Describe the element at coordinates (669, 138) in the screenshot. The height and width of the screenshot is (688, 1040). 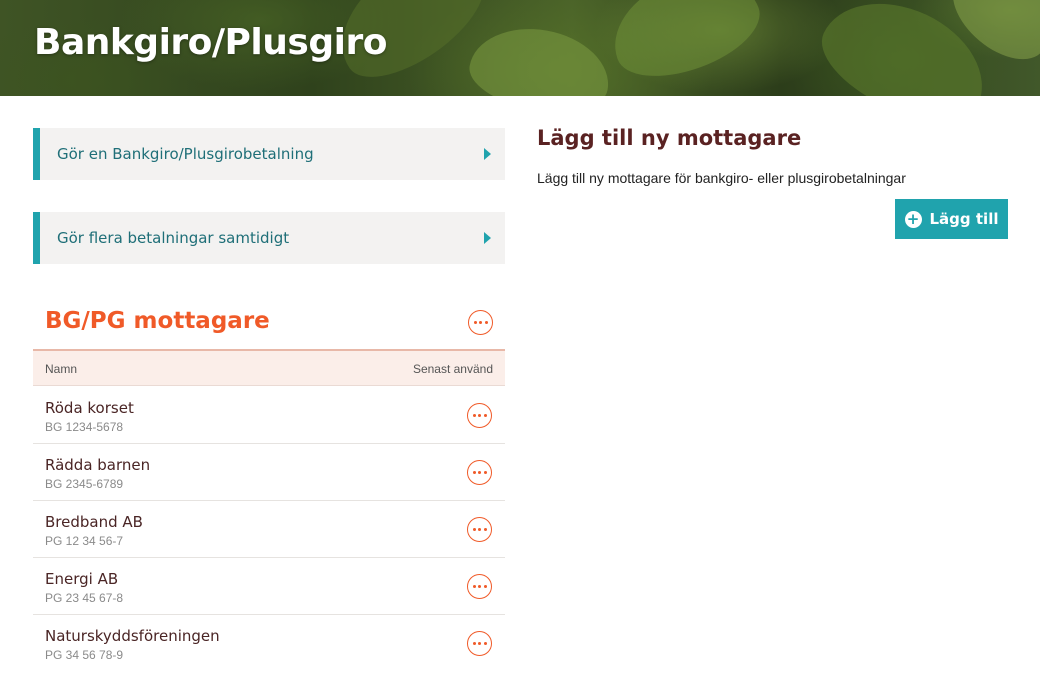
I see `add-recipient-title: Lägg till ny mottagare` at that location.